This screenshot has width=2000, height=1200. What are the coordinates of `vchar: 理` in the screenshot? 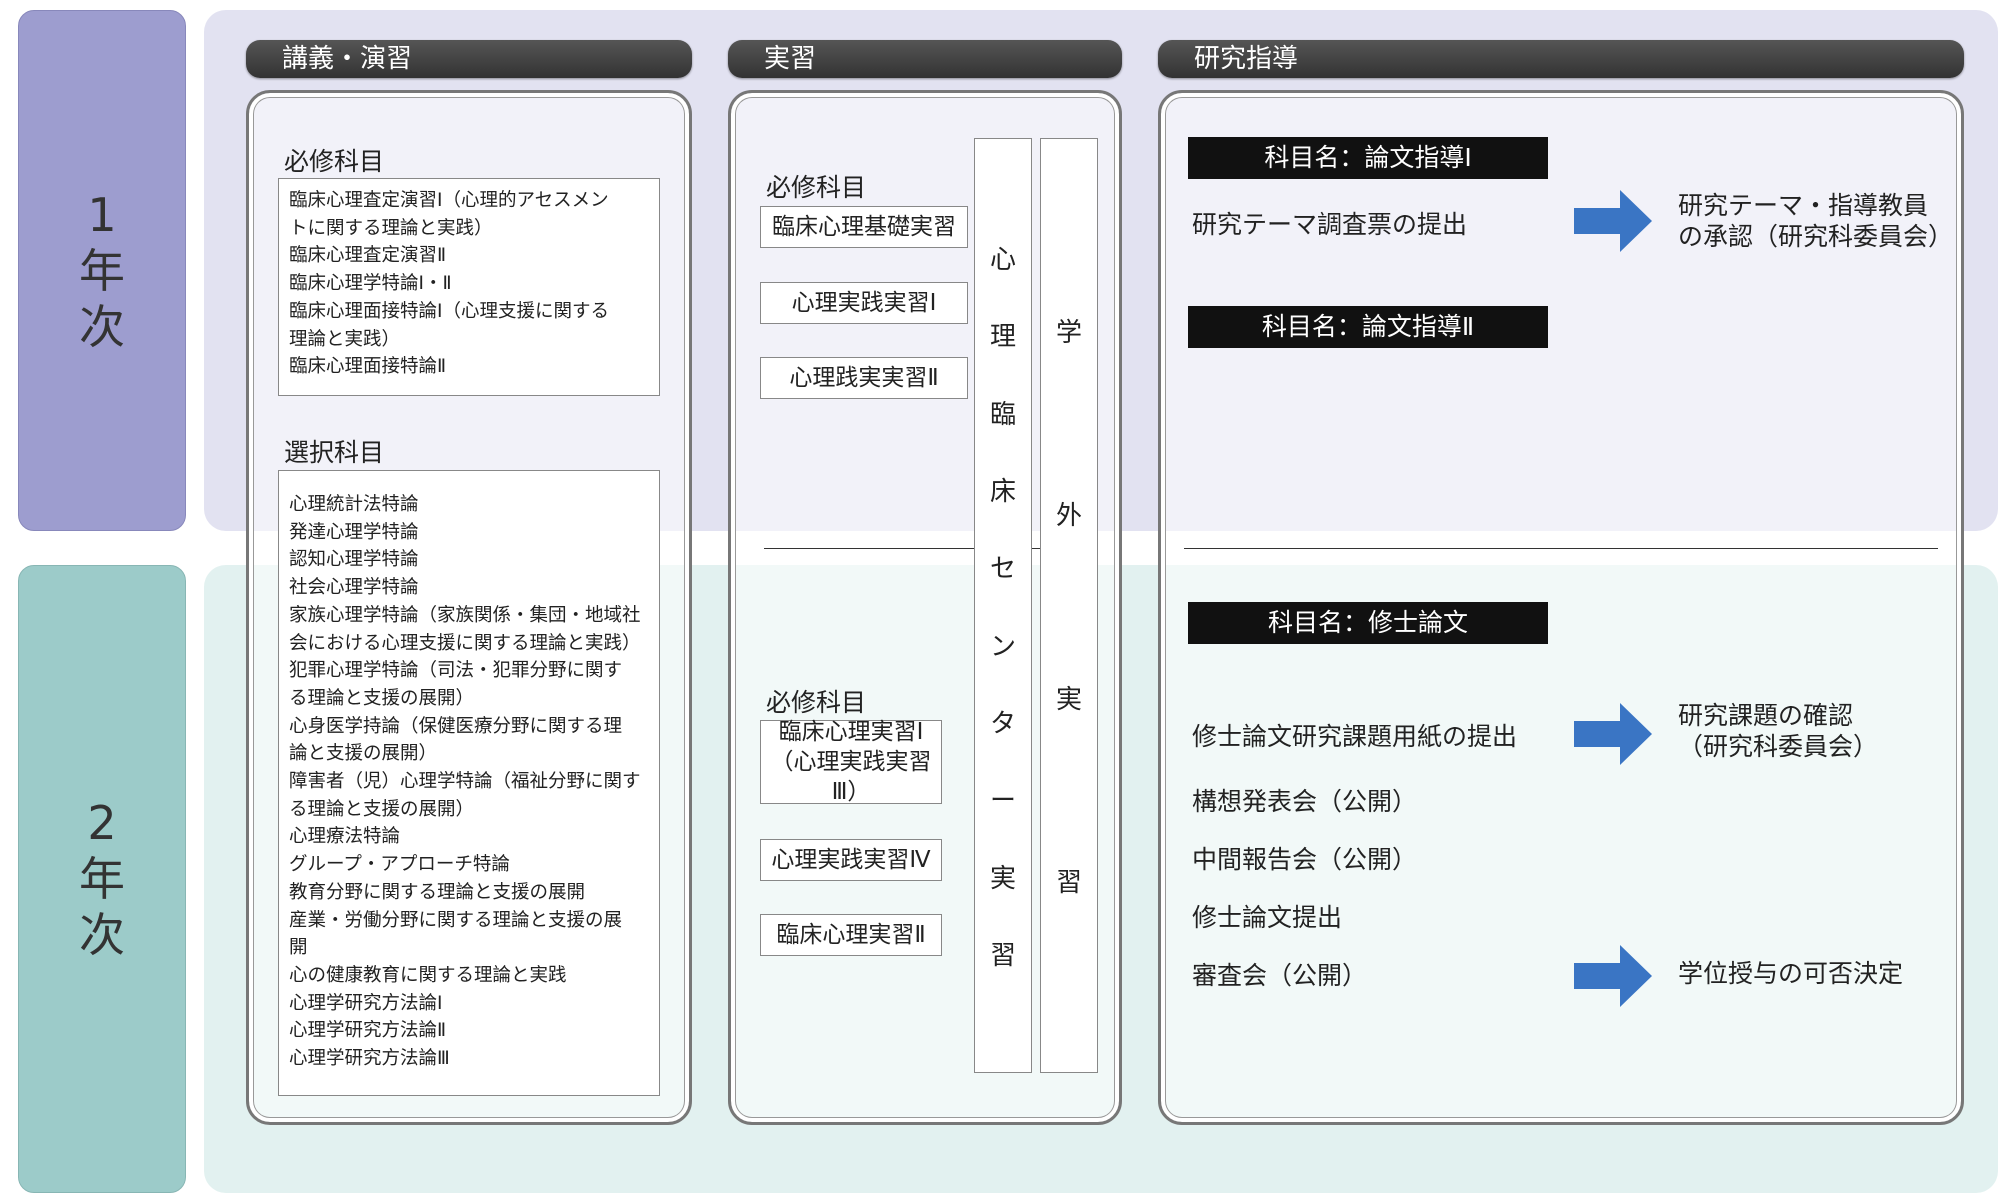 It's located at (1002, 337).